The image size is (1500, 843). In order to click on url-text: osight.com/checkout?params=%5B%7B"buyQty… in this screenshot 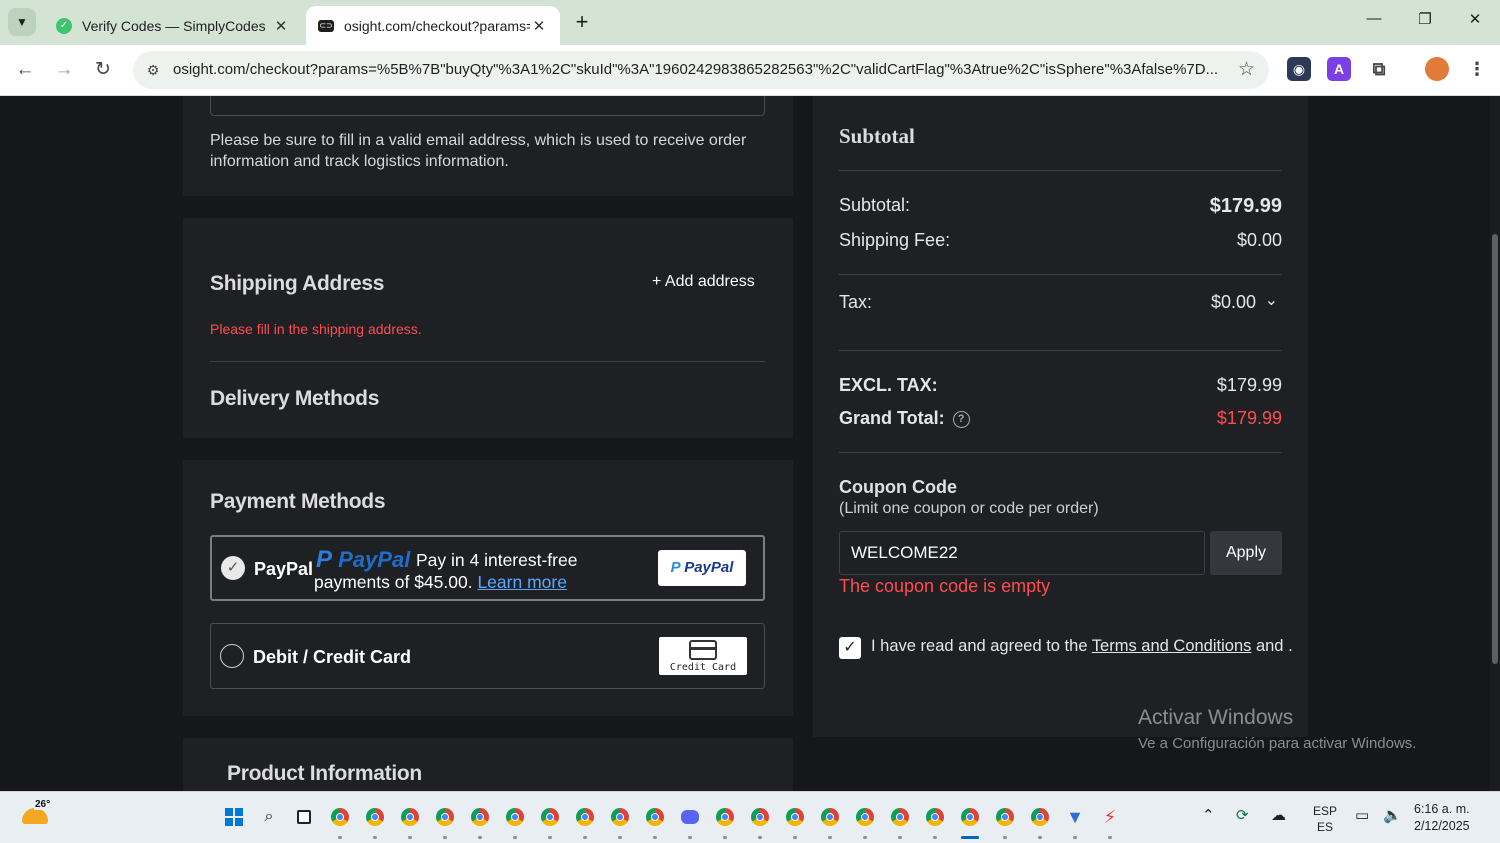, I will do `click(696, 69)`.